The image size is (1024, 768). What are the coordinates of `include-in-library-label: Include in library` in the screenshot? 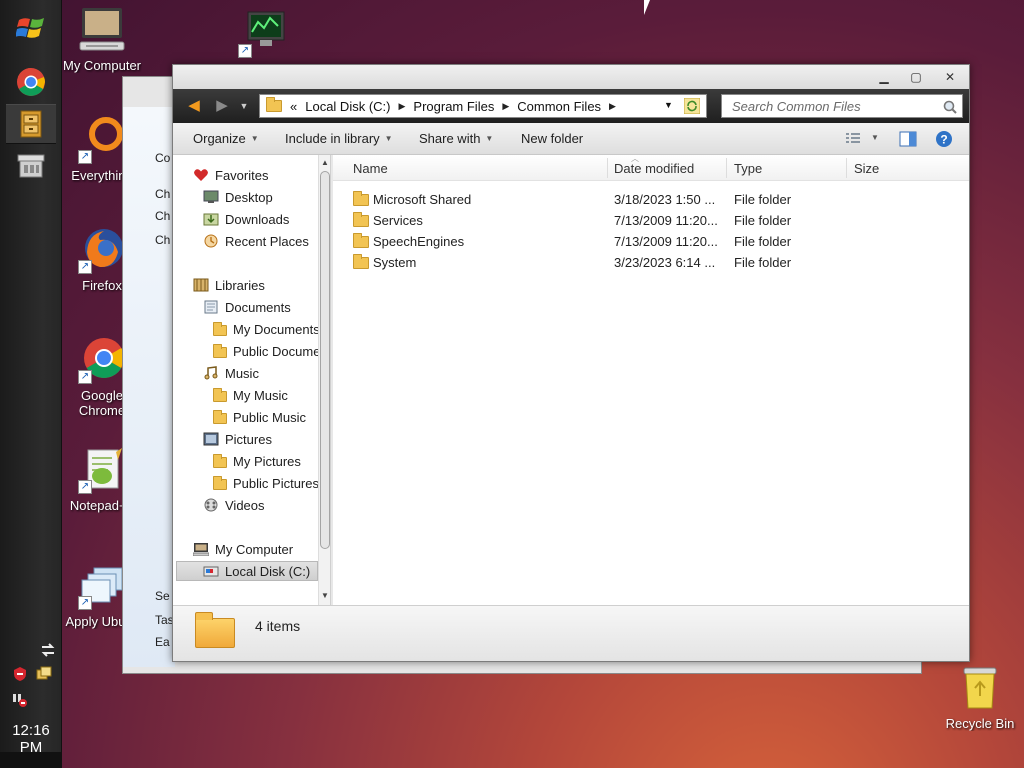 It's located at (332, 138).